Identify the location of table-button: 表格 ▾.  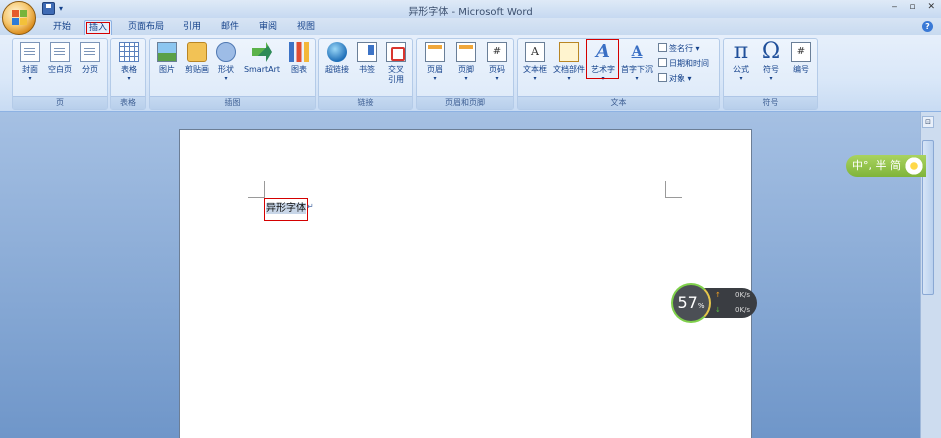
(129, 62).